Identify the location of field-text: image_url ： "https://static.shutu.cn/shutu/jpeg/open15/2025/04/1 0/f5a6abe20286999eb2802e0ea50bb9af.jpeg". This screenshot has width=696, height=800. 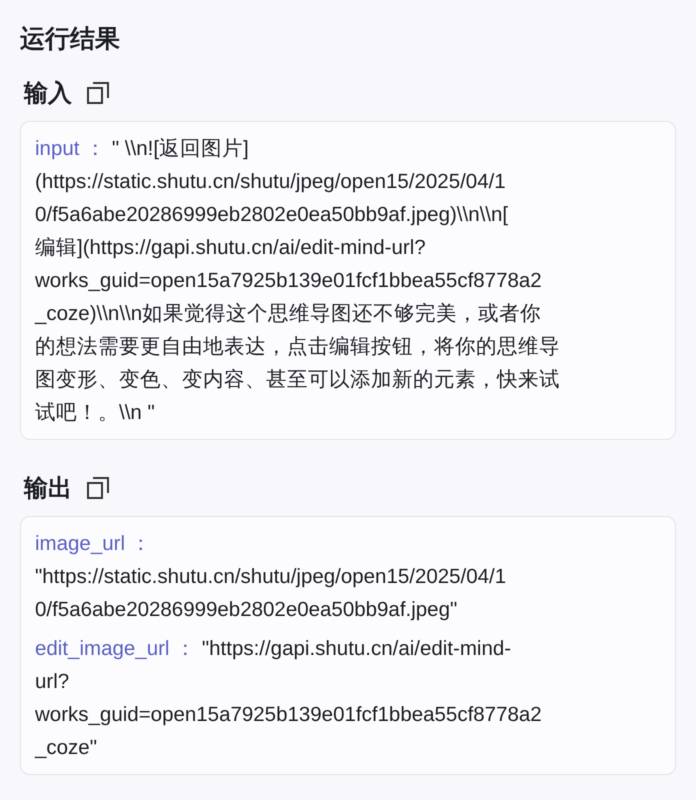
(271, 577).